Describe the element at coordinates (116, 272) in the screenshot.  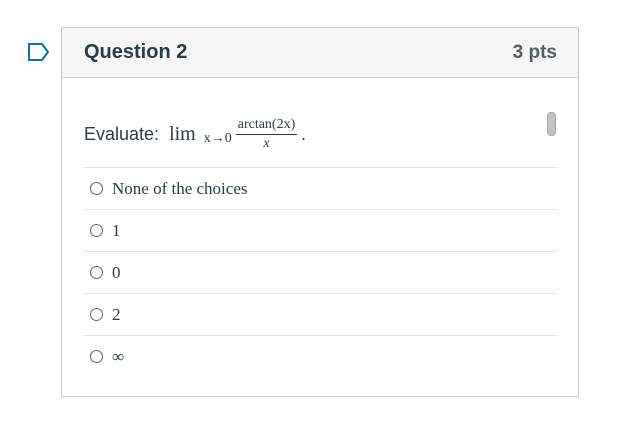
I see `answer-label: 0` at that location.